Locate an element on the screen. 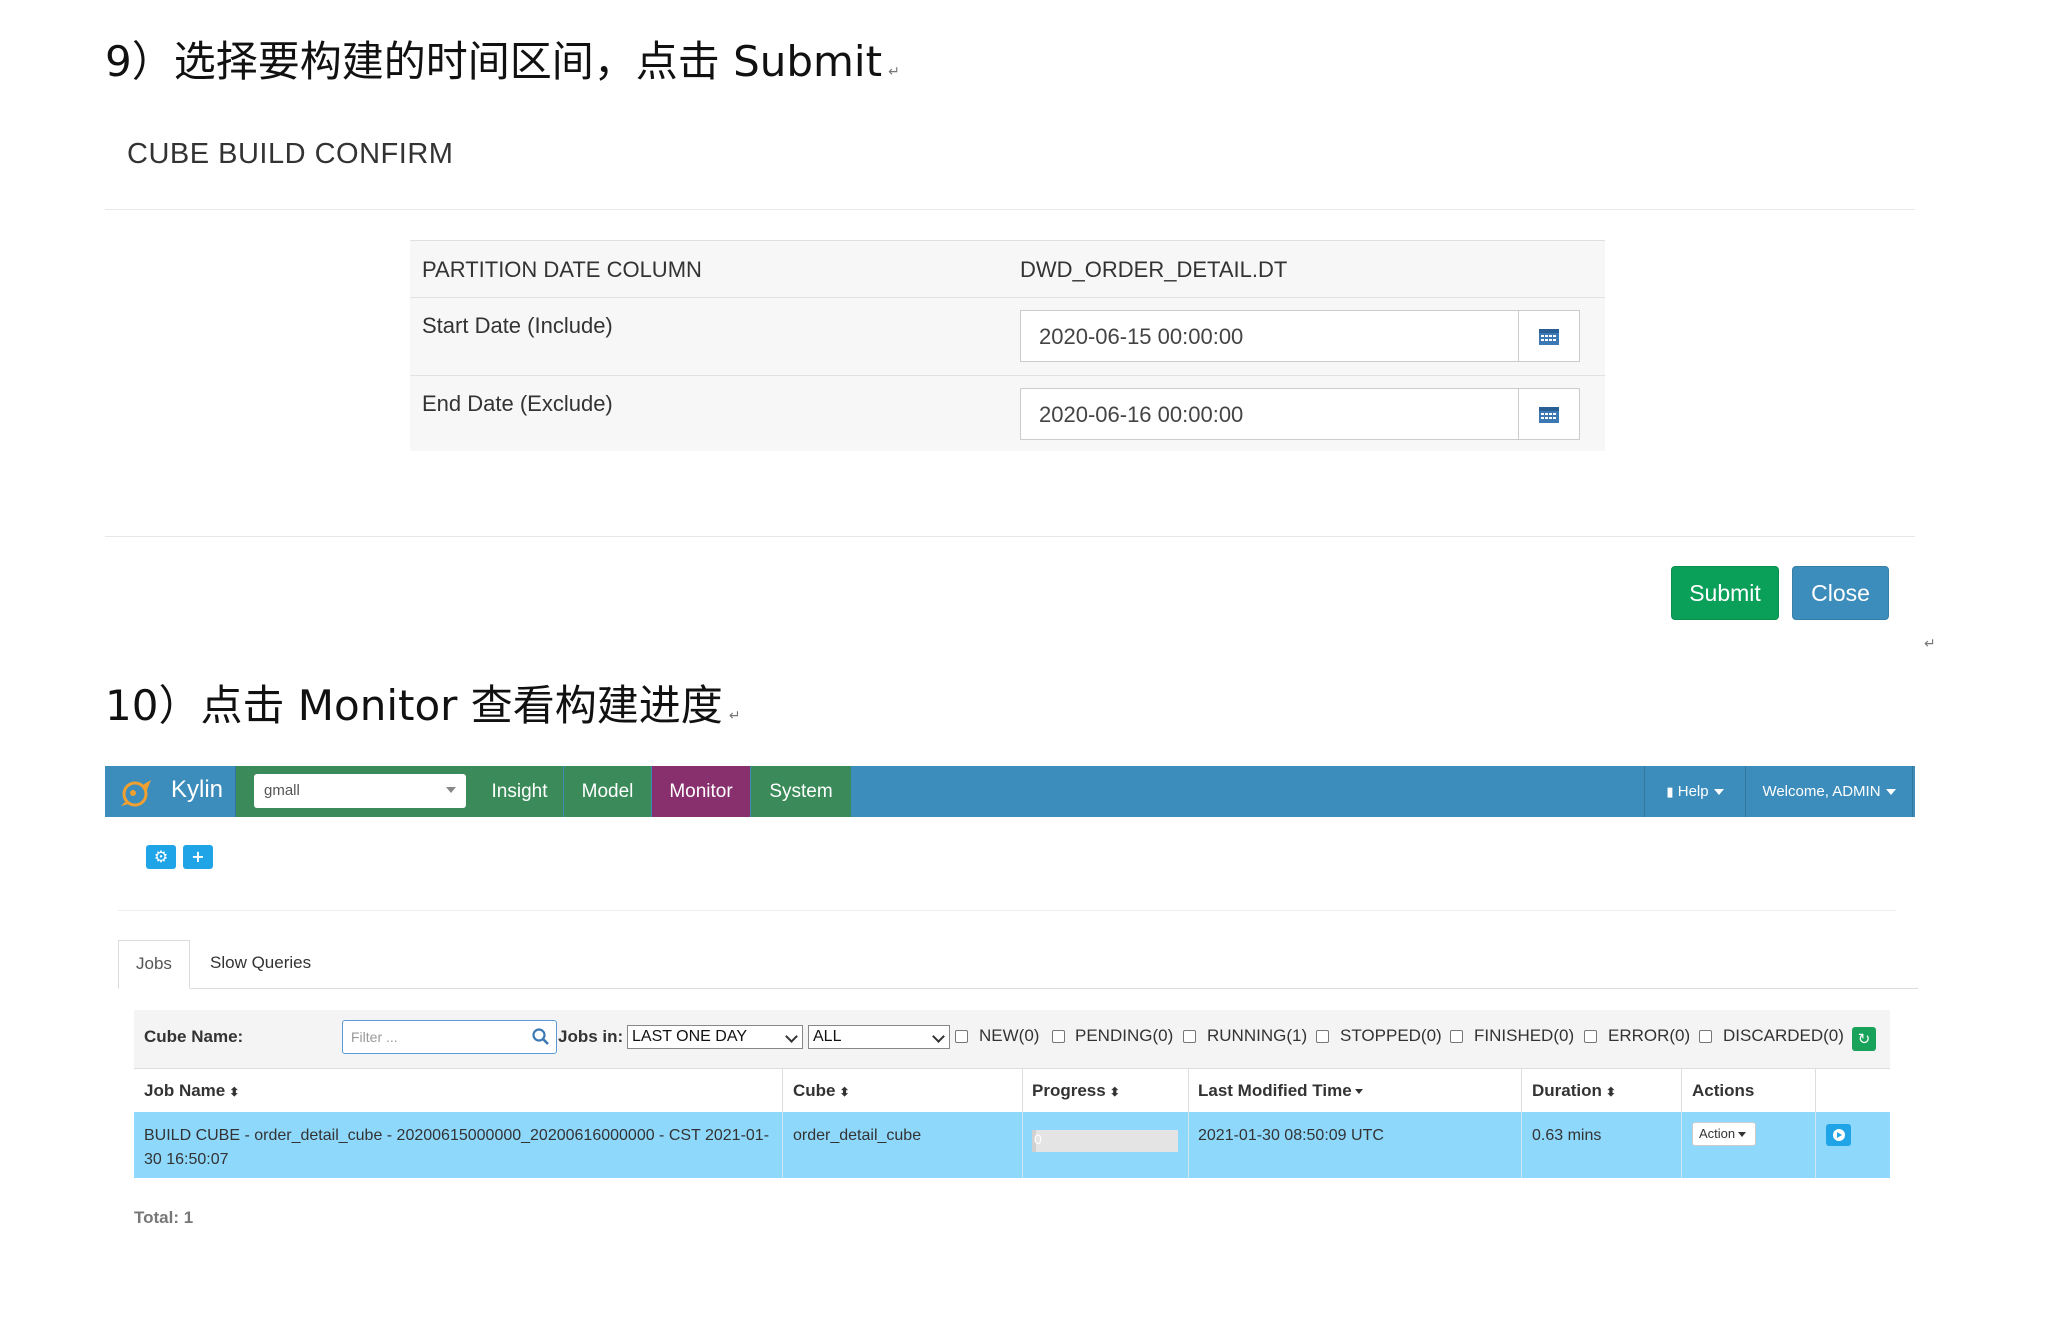 This screenshot has width=2071, height=1333. header-duration: Duration ⬍ is located at coordinates (1574, 1091).